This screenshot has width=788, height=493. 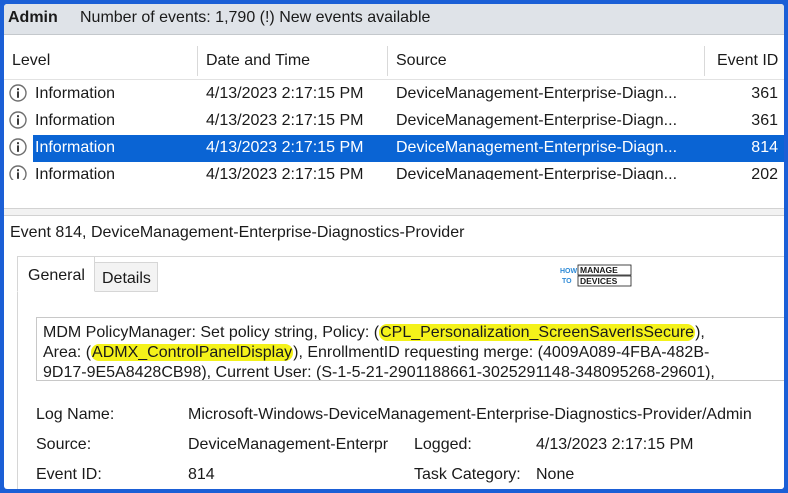 I want to click on tab-details-label: Details, so click(x=126, y=278).